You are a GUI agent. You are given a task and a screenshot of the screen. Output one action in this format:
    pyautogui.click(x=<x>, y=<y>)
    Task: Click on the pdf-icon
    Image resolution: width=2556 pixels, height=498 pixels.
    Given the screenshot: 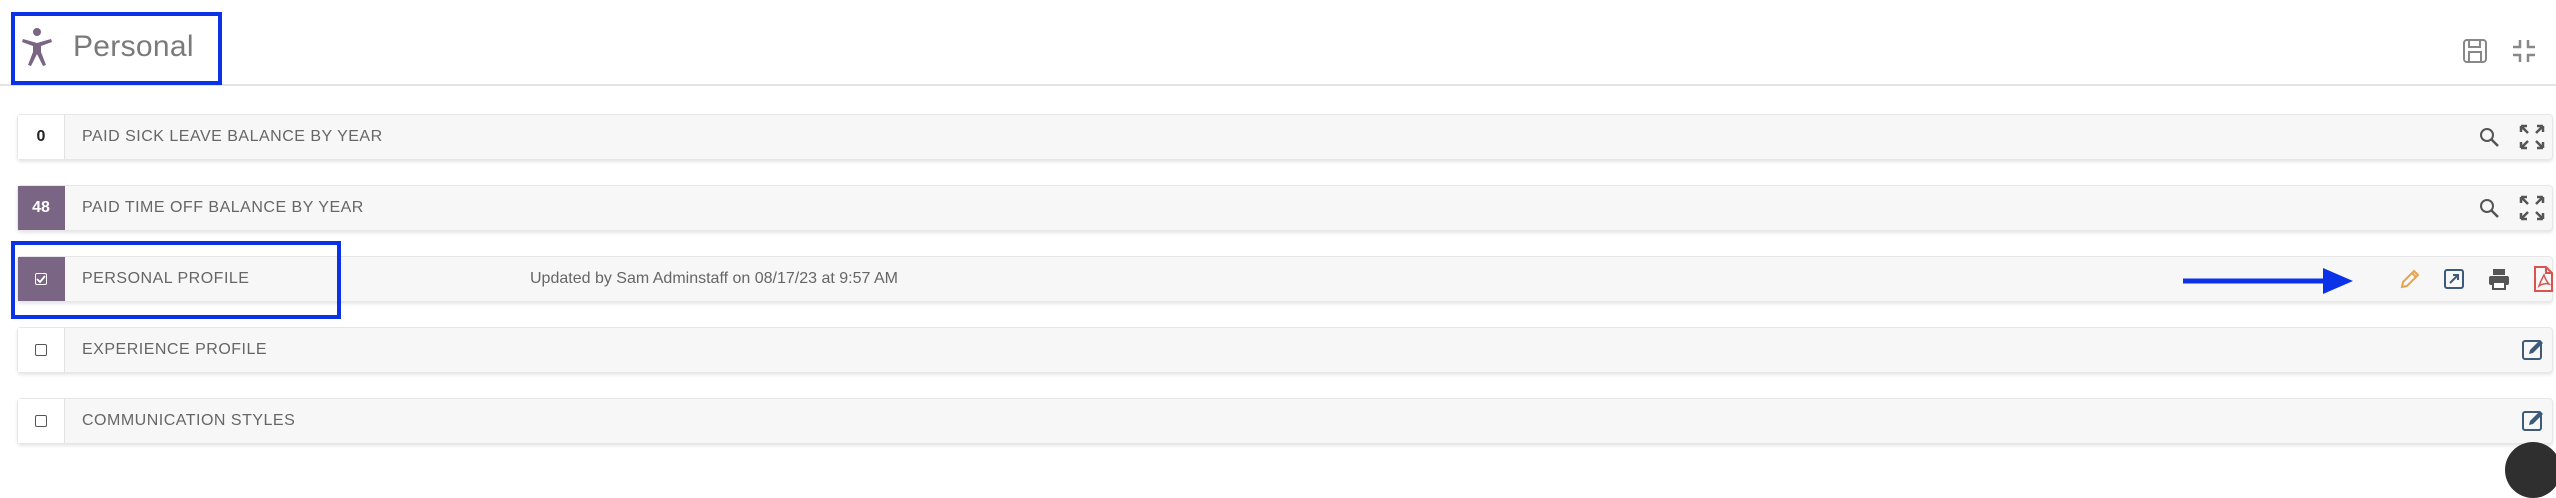 What is the action you would take?
    pyautogui.click(x=2543, y=279)
    